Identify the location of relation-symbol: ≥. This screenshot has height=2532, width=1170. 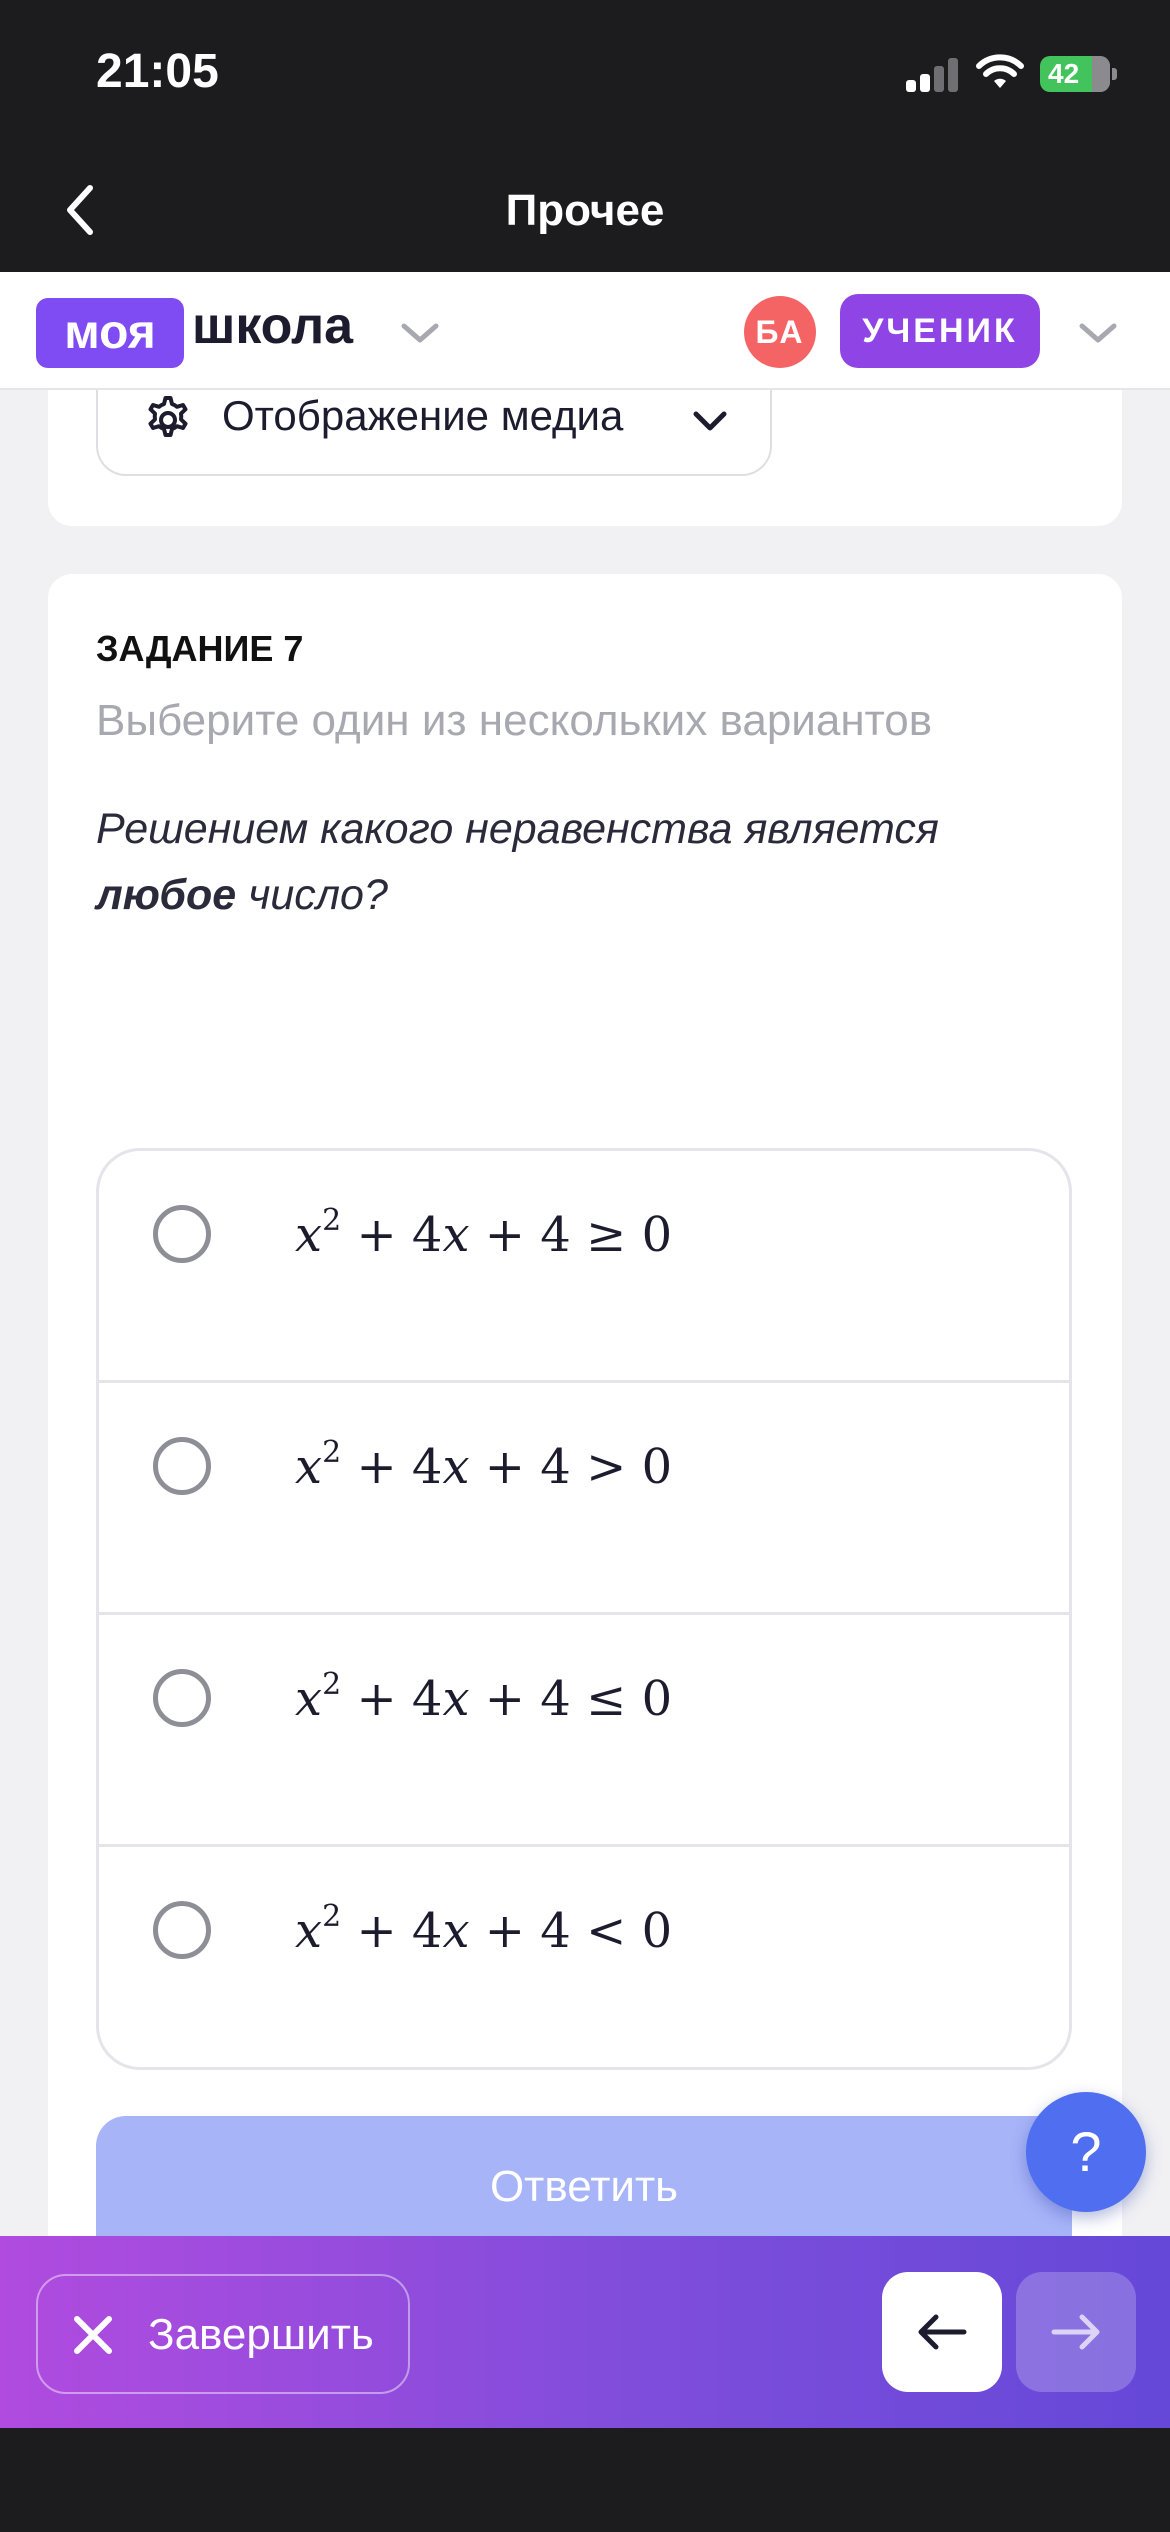
(606, 1235).